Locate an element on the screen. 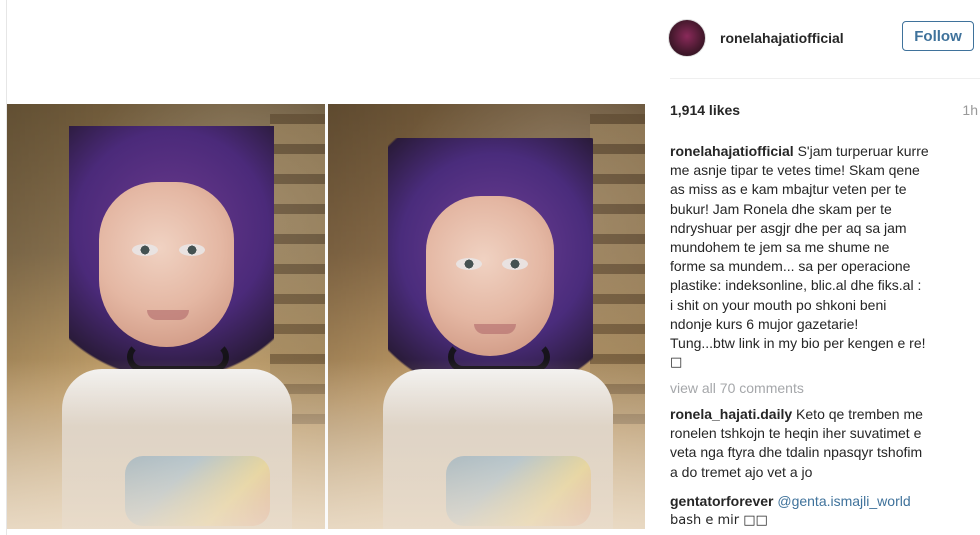  likes-count: 1,914 likes is located at coordinates (705, 110).